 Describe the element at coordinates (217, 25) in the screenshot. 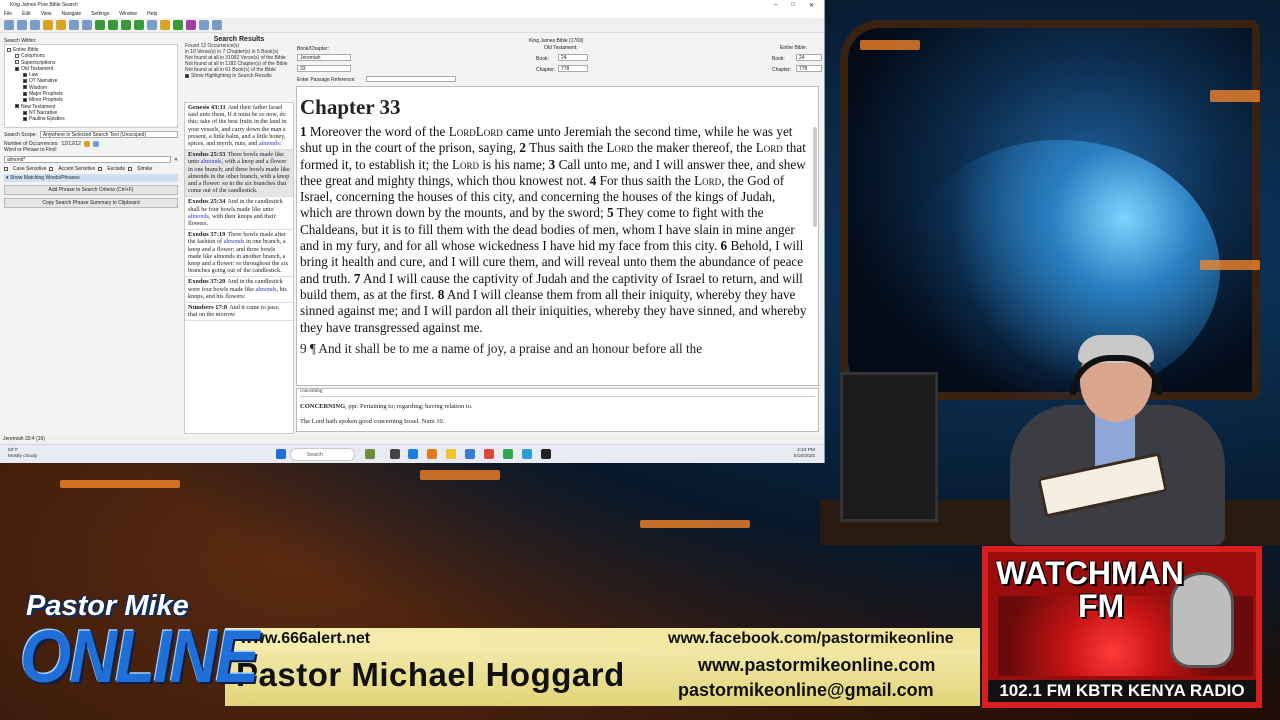

I see `layout-icon` at that location.